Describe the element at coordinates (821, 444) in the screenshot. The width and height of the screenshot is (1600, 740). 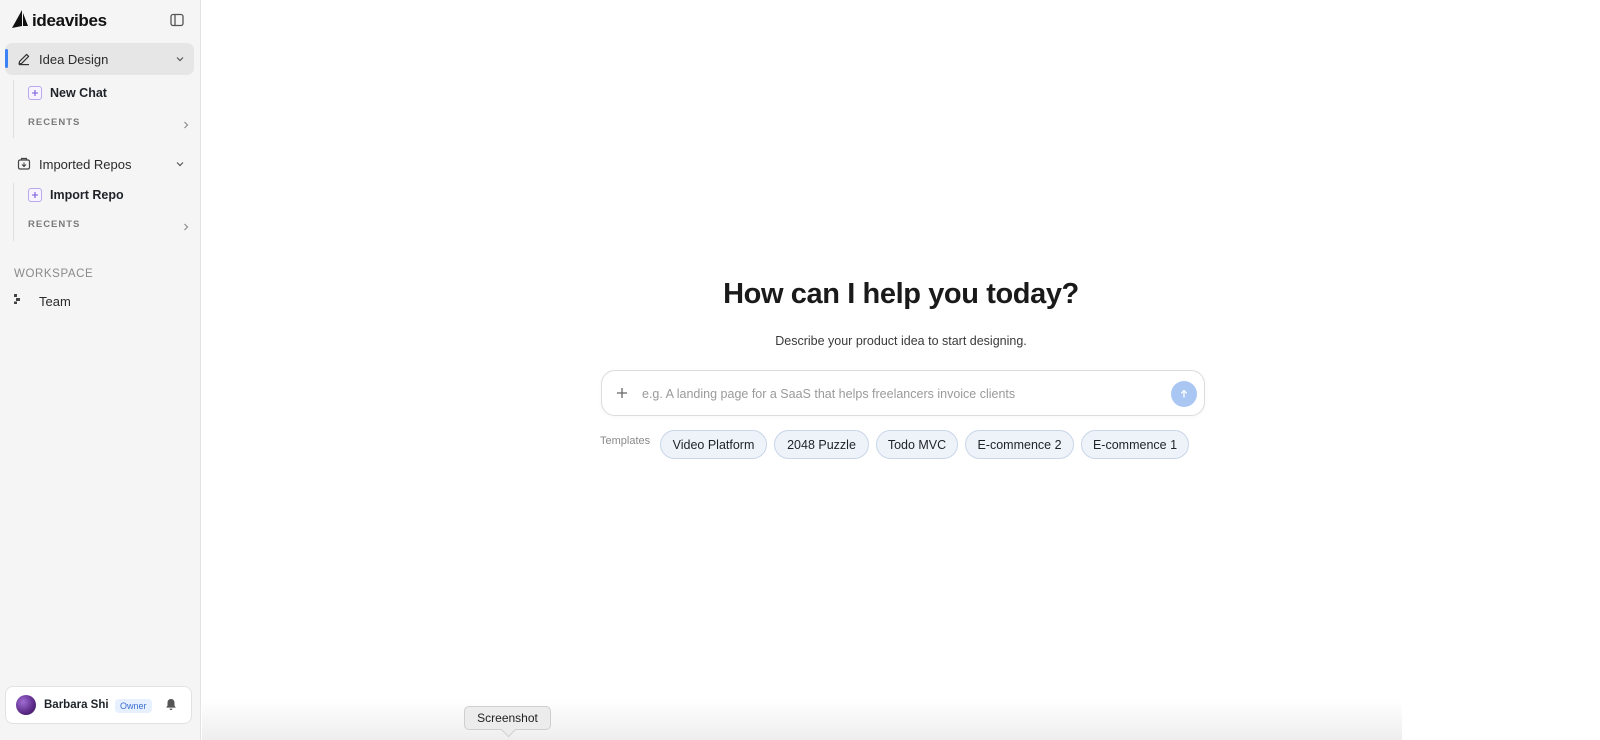
I see `template-chip-2048-puzzle: 2048 Puzzle` at that location.